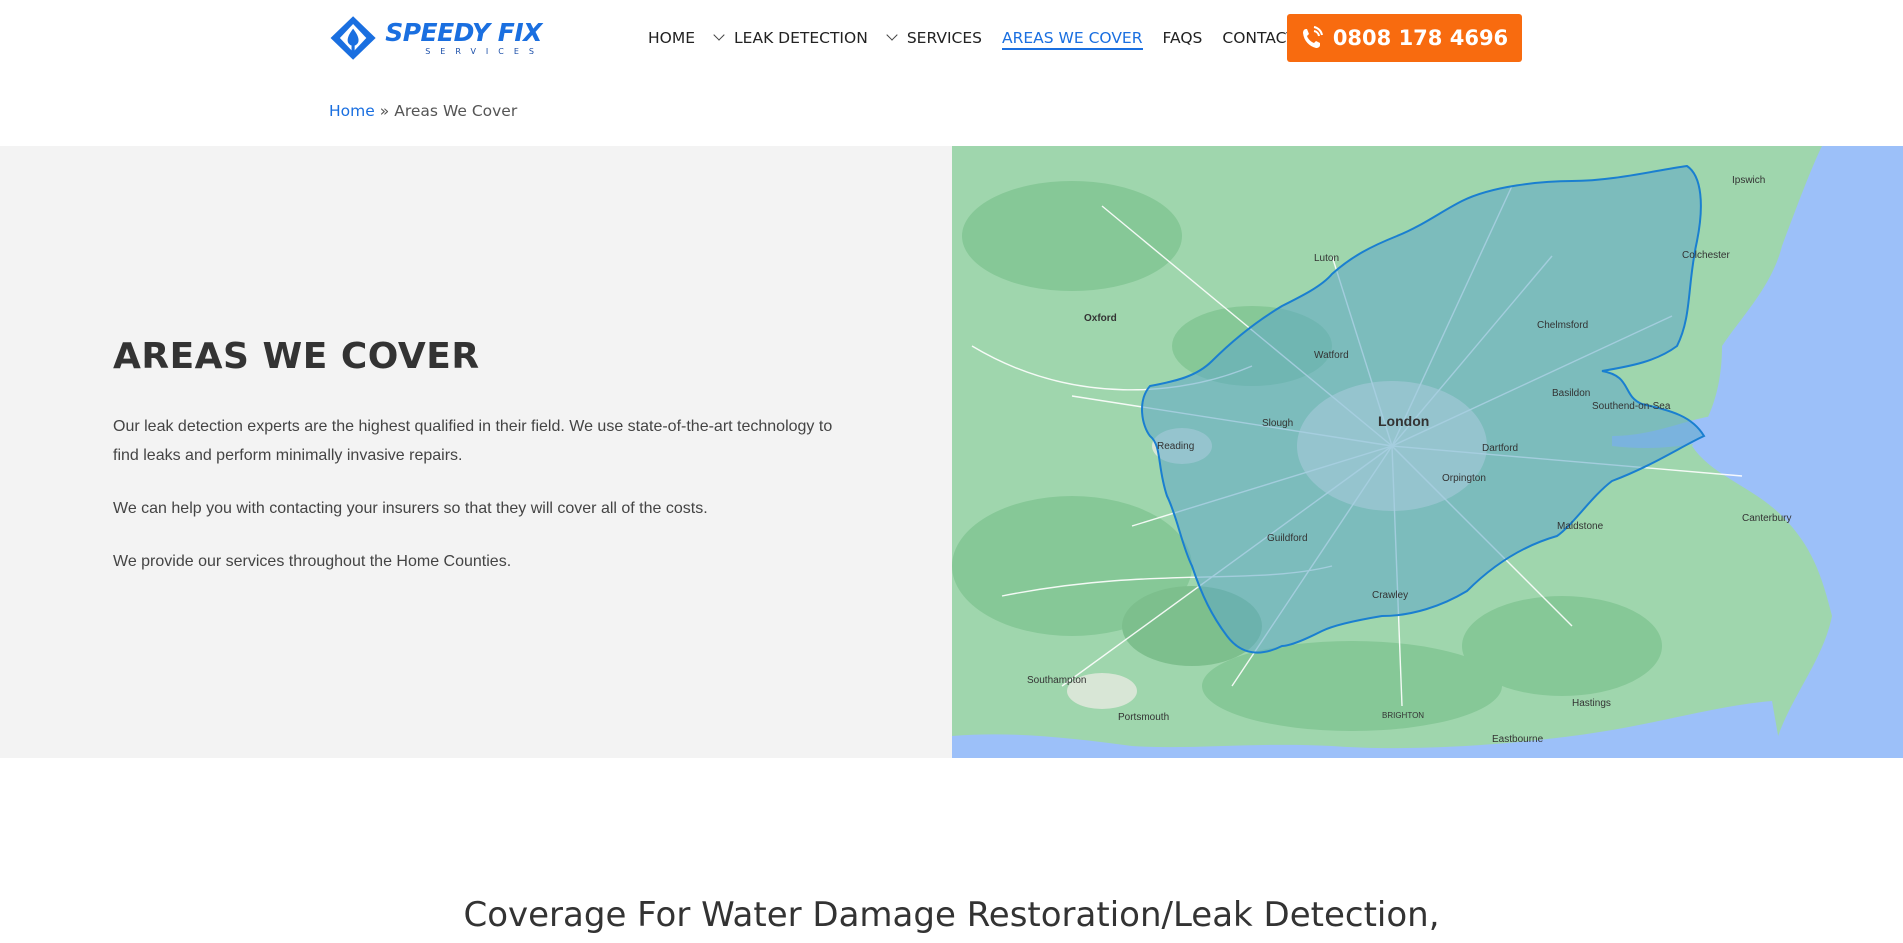 This screenshot has height=943, width=1903. What do you see at coordinates (484, 51) in the screenshot?
I see `logo-tagline: SERVICES` at bounding box center [484, 51].